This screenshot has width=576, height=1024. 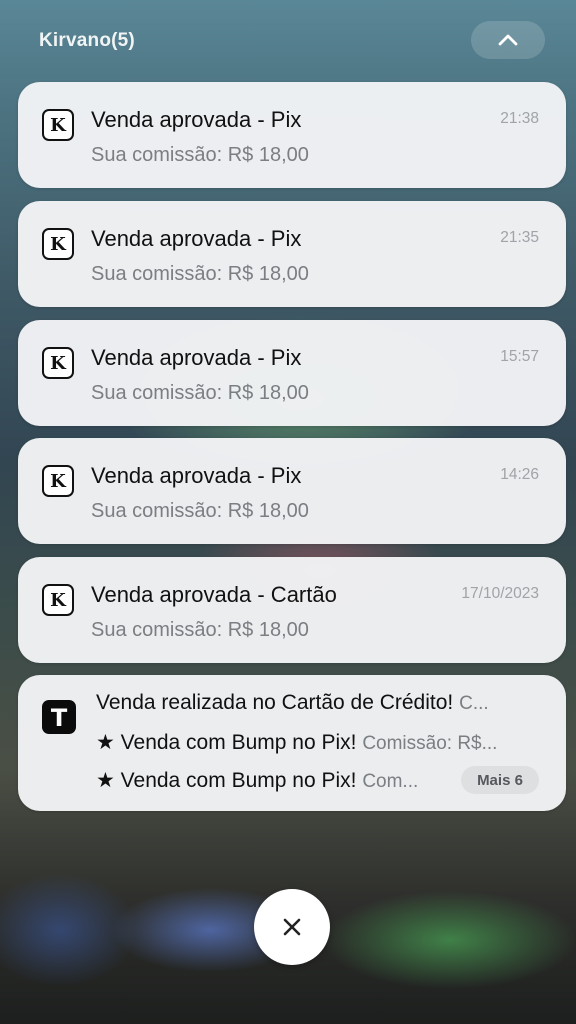 What do you see at coordinates (275, 702) in the screenshot?
I see `grouped-line-title: Venda realizada no Cartão de Crédito!` at bounding box center [275, 702].